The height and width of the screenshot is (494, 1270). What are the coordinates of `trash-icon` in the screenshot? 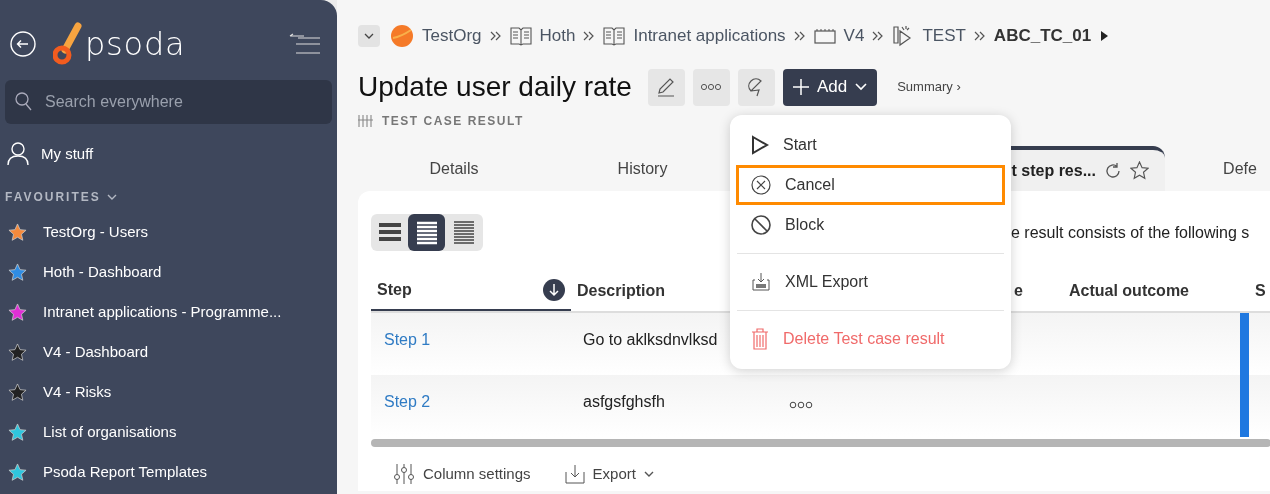 It's located at (760, 339).